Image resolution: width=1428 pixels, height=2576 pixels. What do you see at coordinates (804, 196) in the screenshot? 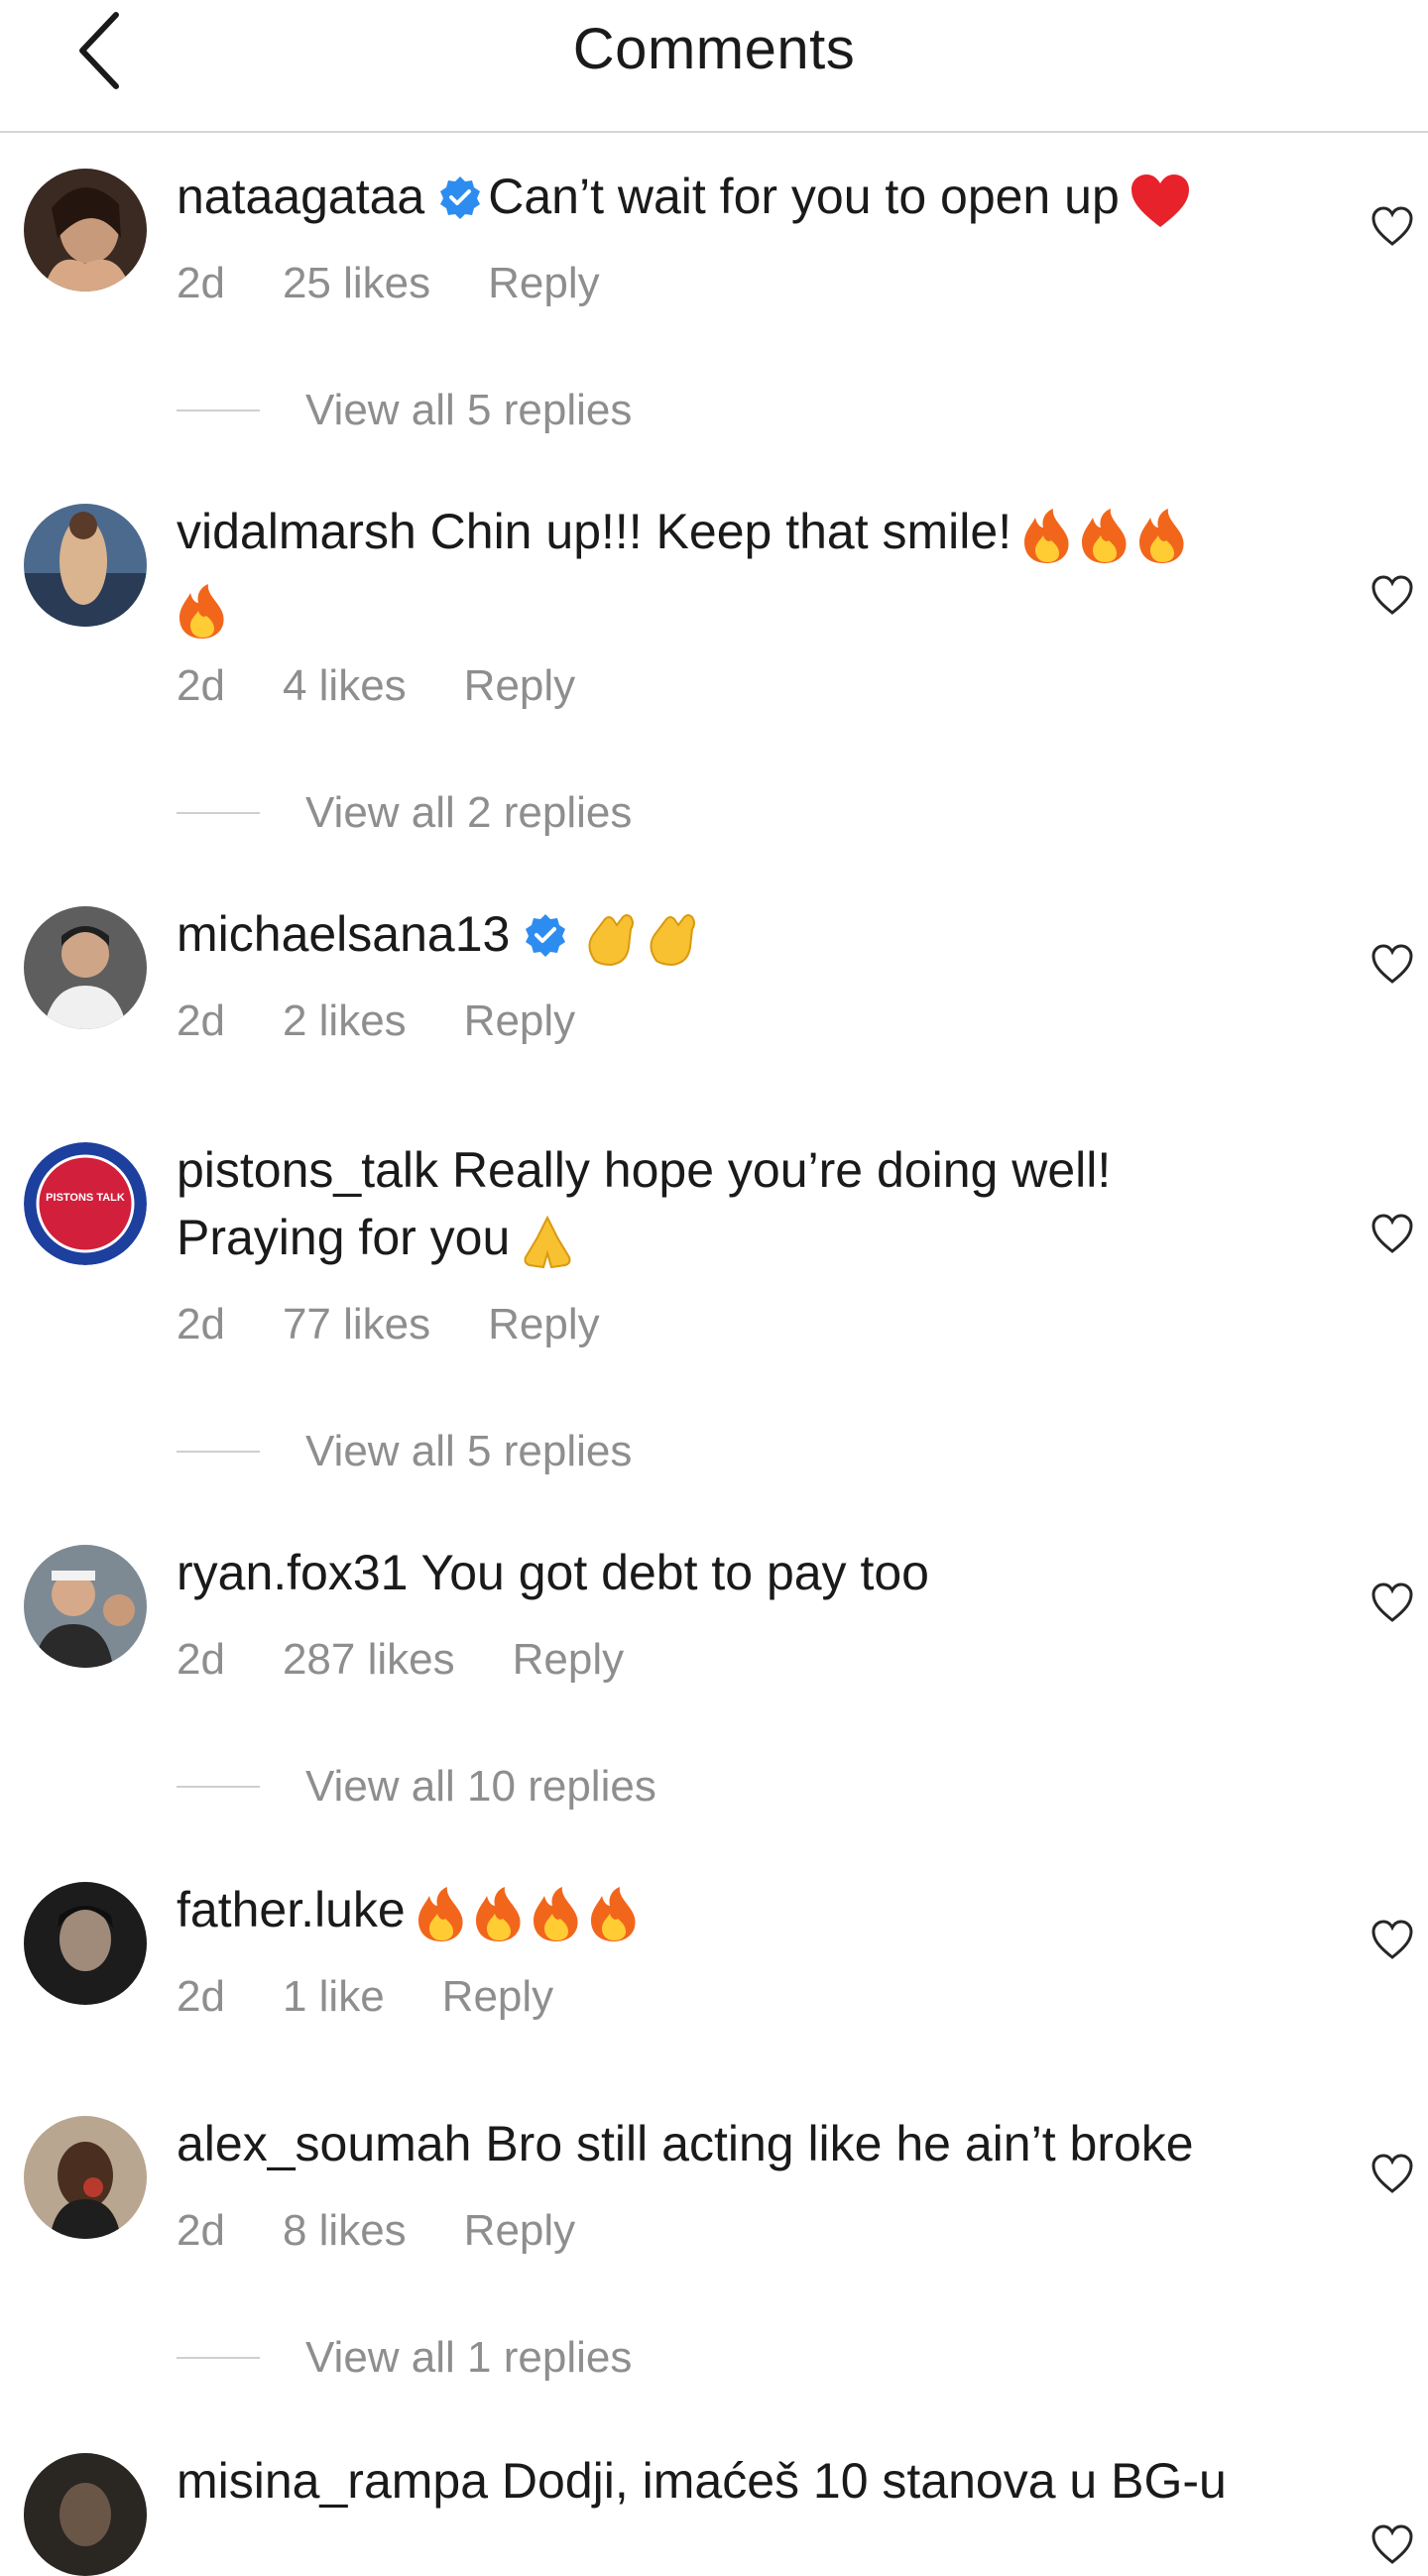
I see `comment-message: Can’t wait for you to open up` at bounding box center [804, 196].